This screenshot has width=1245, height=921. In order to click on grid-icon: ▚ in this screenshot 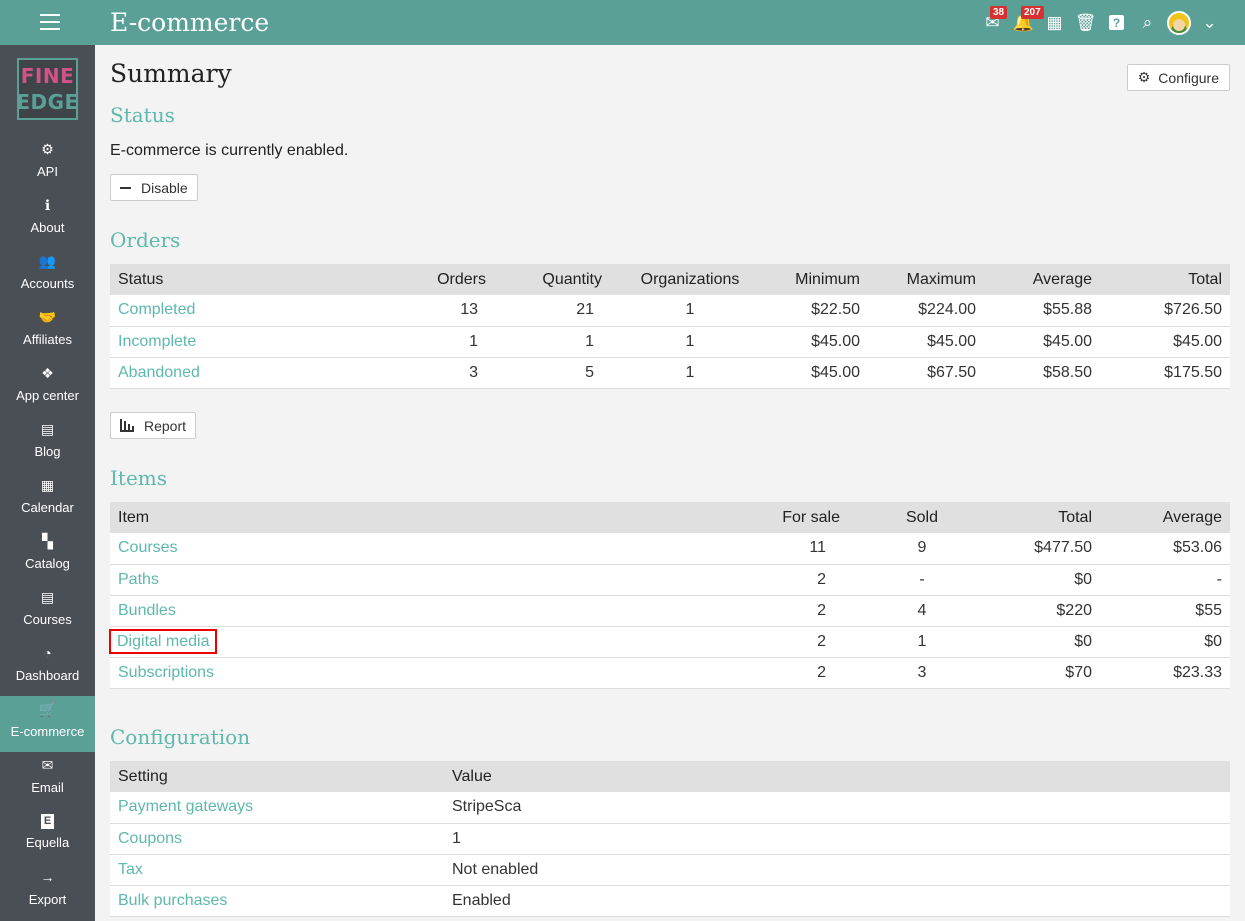, I will do `click(47, 541)`.